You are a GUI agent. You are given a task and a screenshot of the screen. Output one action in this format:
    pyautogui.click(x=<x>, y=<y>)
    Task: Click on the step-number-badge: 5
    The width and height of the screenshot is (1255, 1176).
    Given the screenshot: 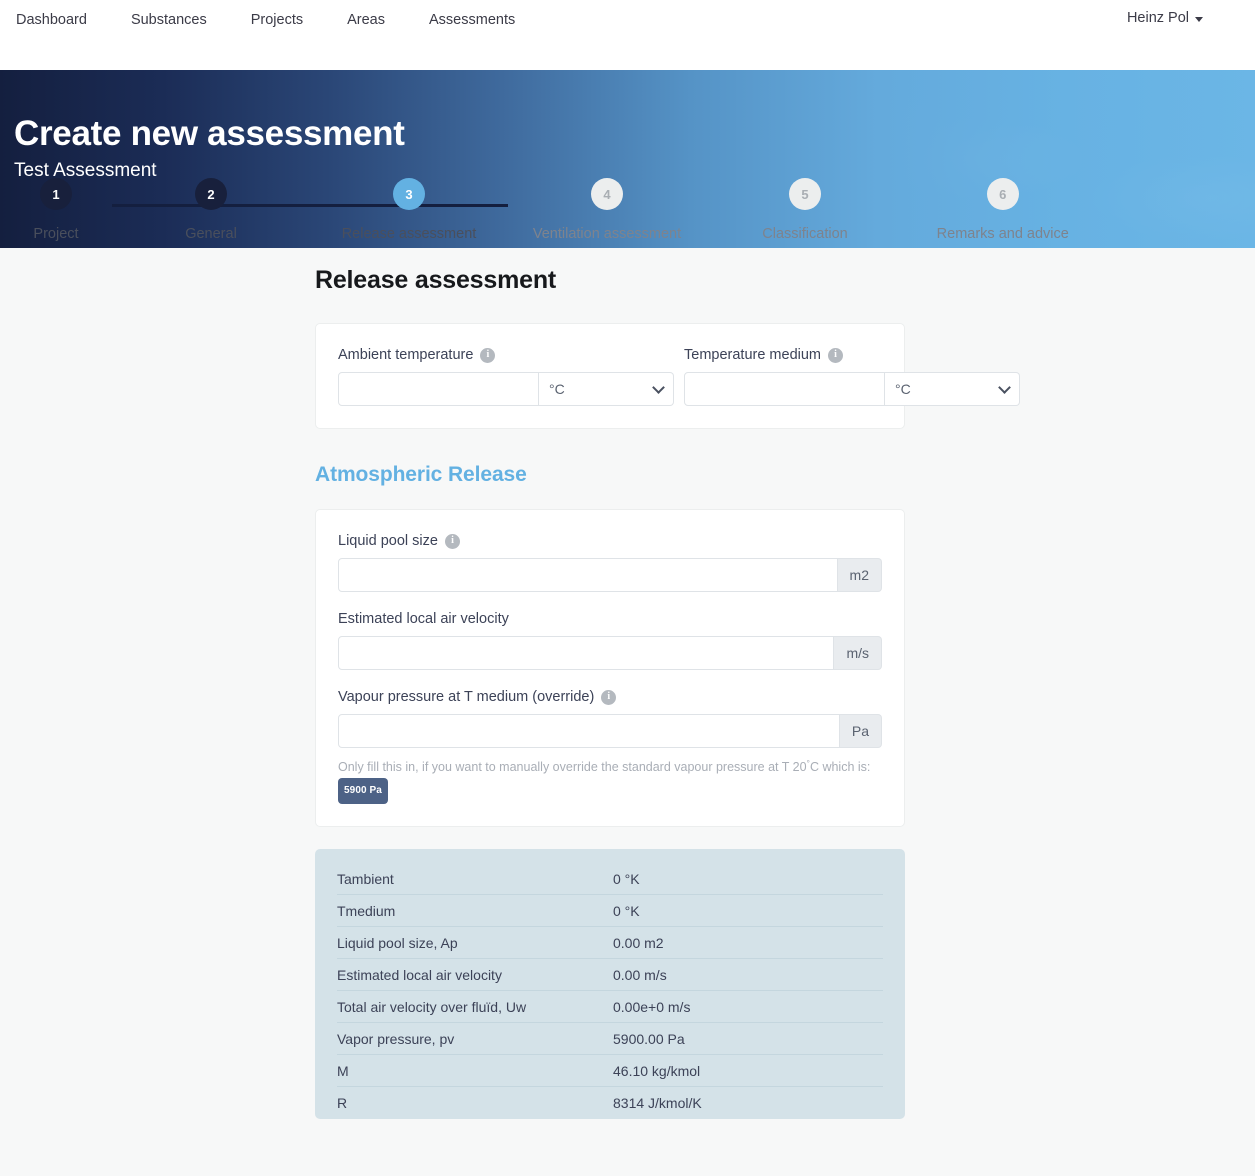 What is the action you would take?
    pyautogui.click(x=805, y=194)
    